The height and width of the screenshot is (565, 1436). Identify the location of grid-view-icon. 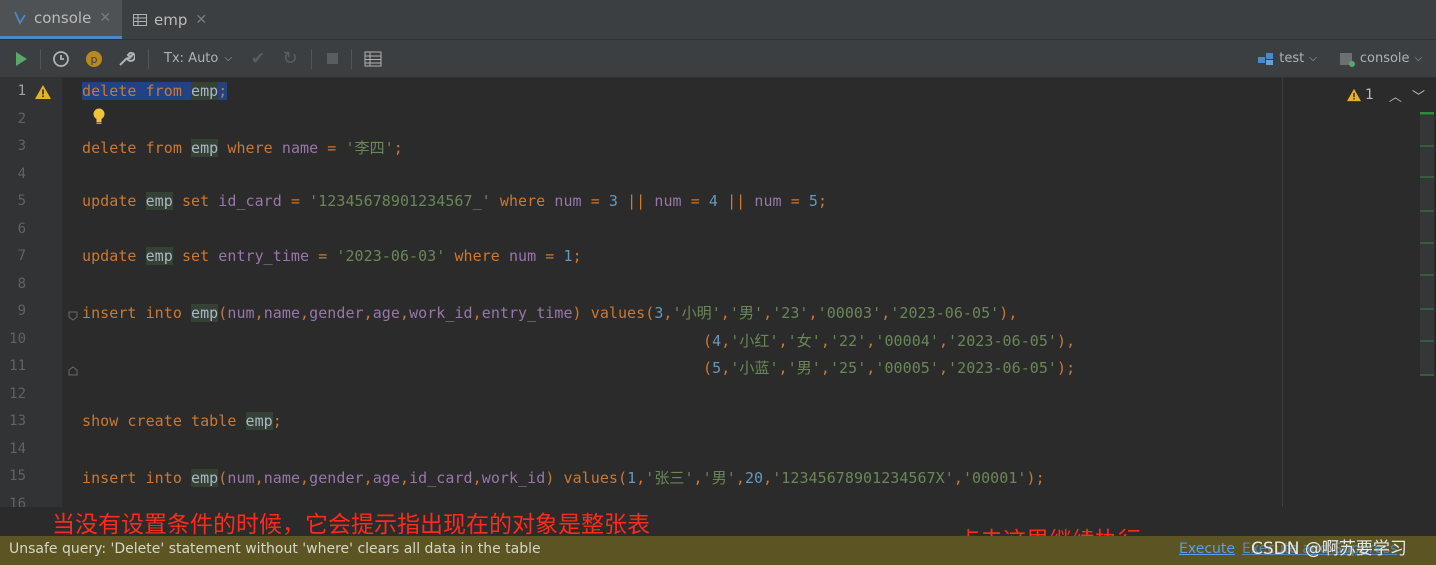
(373, 58).